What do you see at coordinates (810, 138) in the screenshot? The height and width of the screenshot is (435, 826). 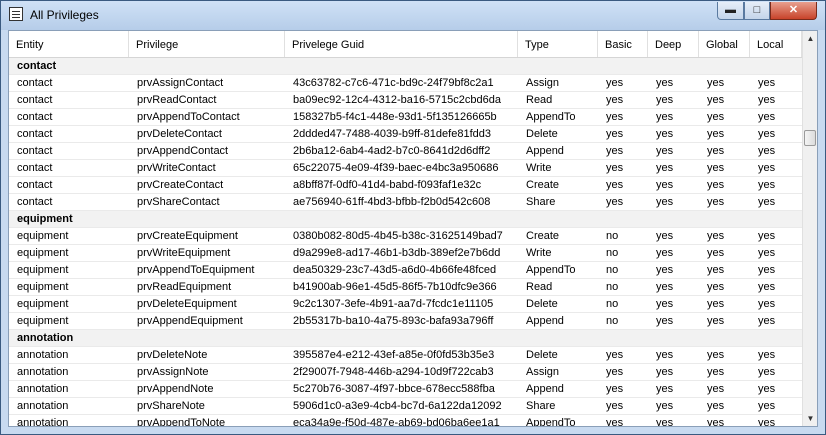 I see `scroll-thumb` at bounding box center [810, 138].